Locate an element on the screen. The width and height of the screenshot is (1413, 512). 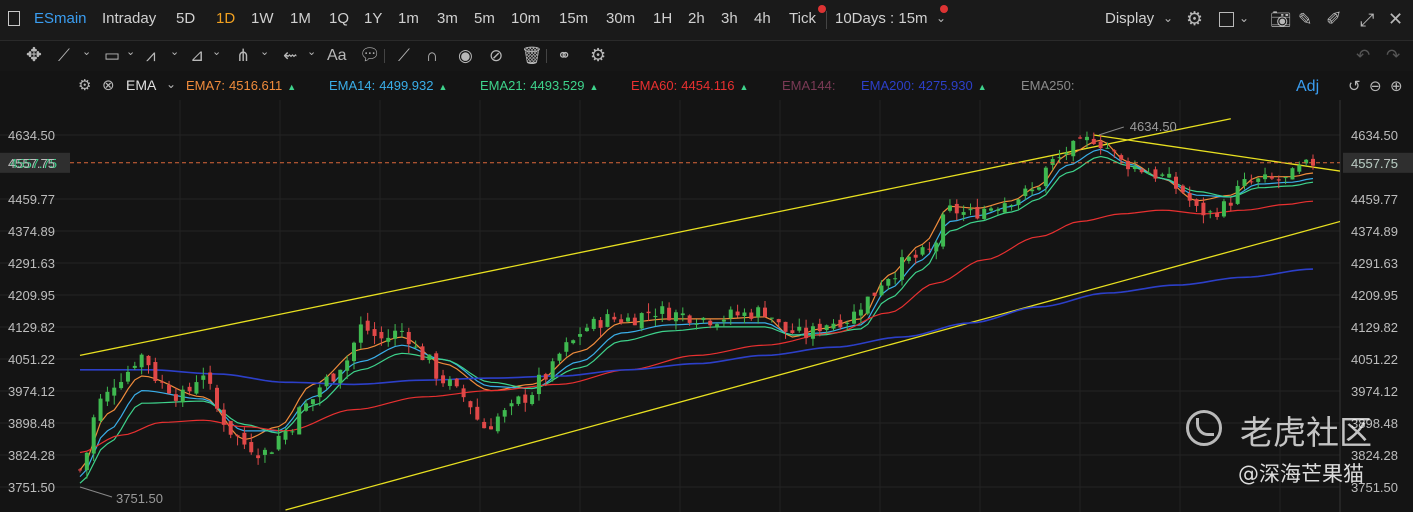
ema-item-ema21: EMA21: 4493.529 ▲ is located at coordinates (539, 85).